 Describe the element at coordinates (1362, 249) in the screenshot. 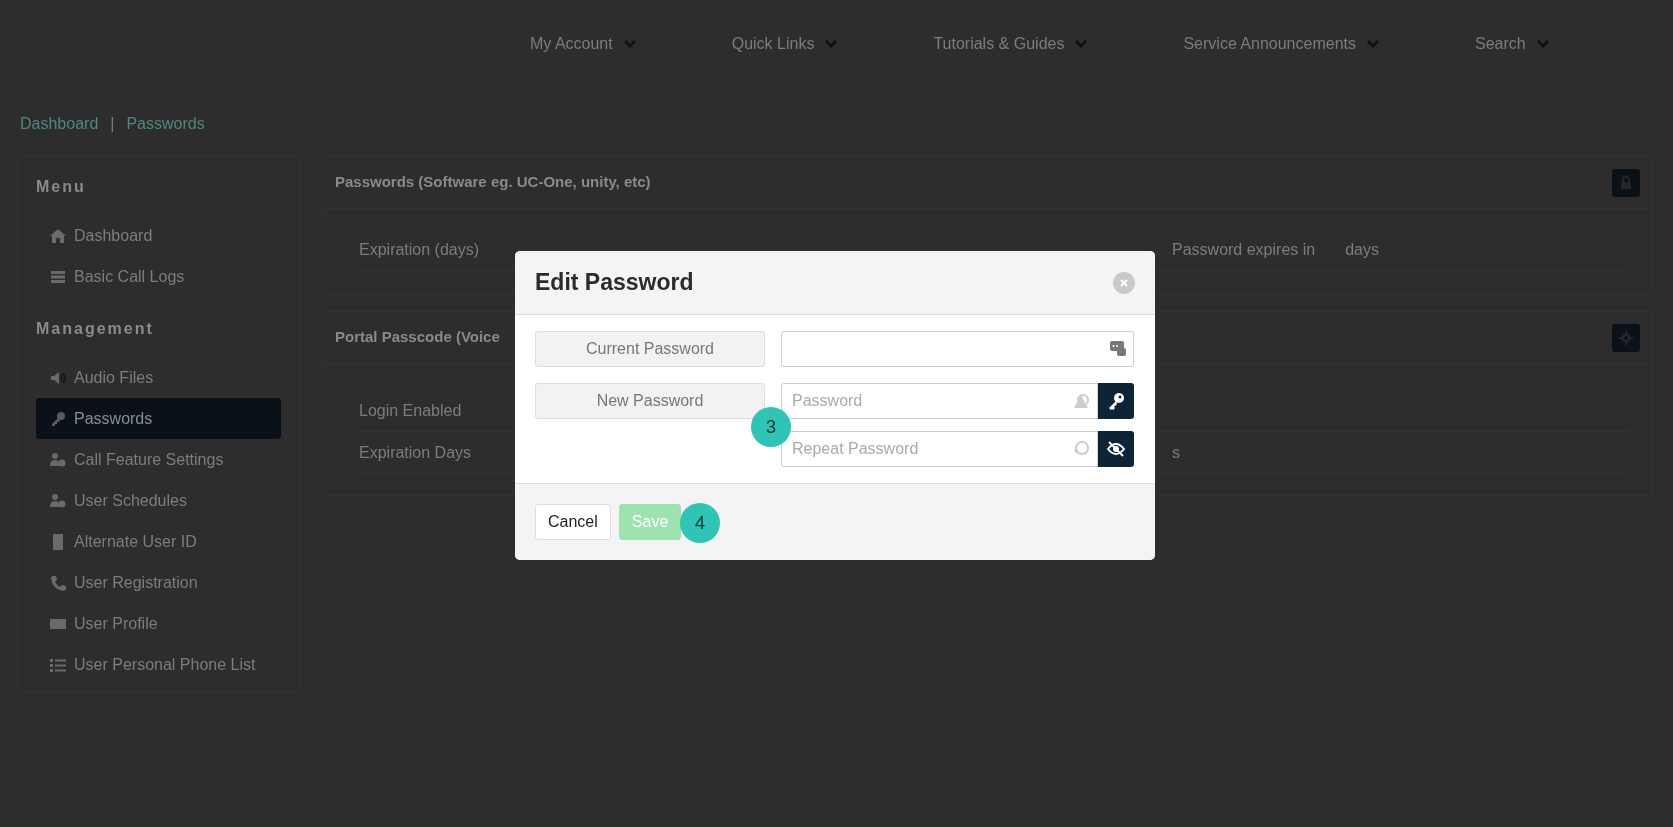

I see `field-unit: days` at that location.